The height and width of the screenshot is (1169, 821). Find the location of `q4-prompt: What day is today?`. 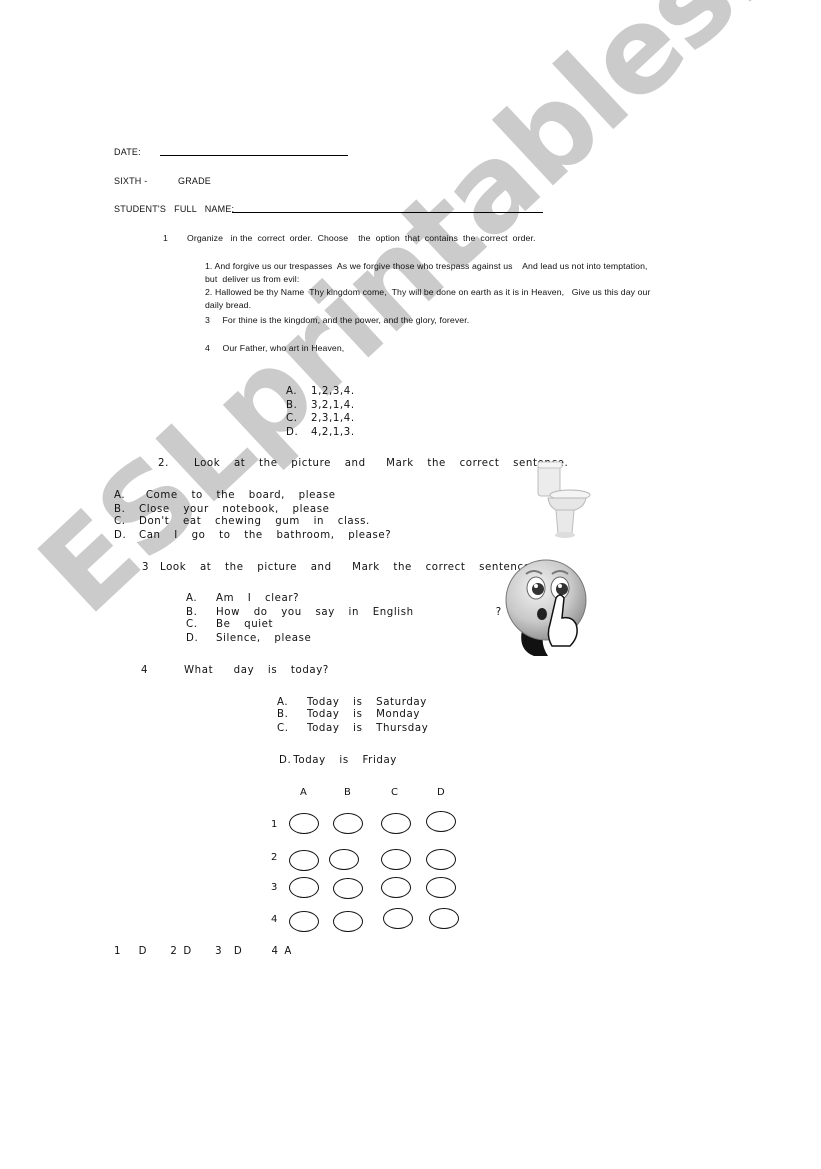

q4-prompt: What day is today? is located at coordinates (256, 670).